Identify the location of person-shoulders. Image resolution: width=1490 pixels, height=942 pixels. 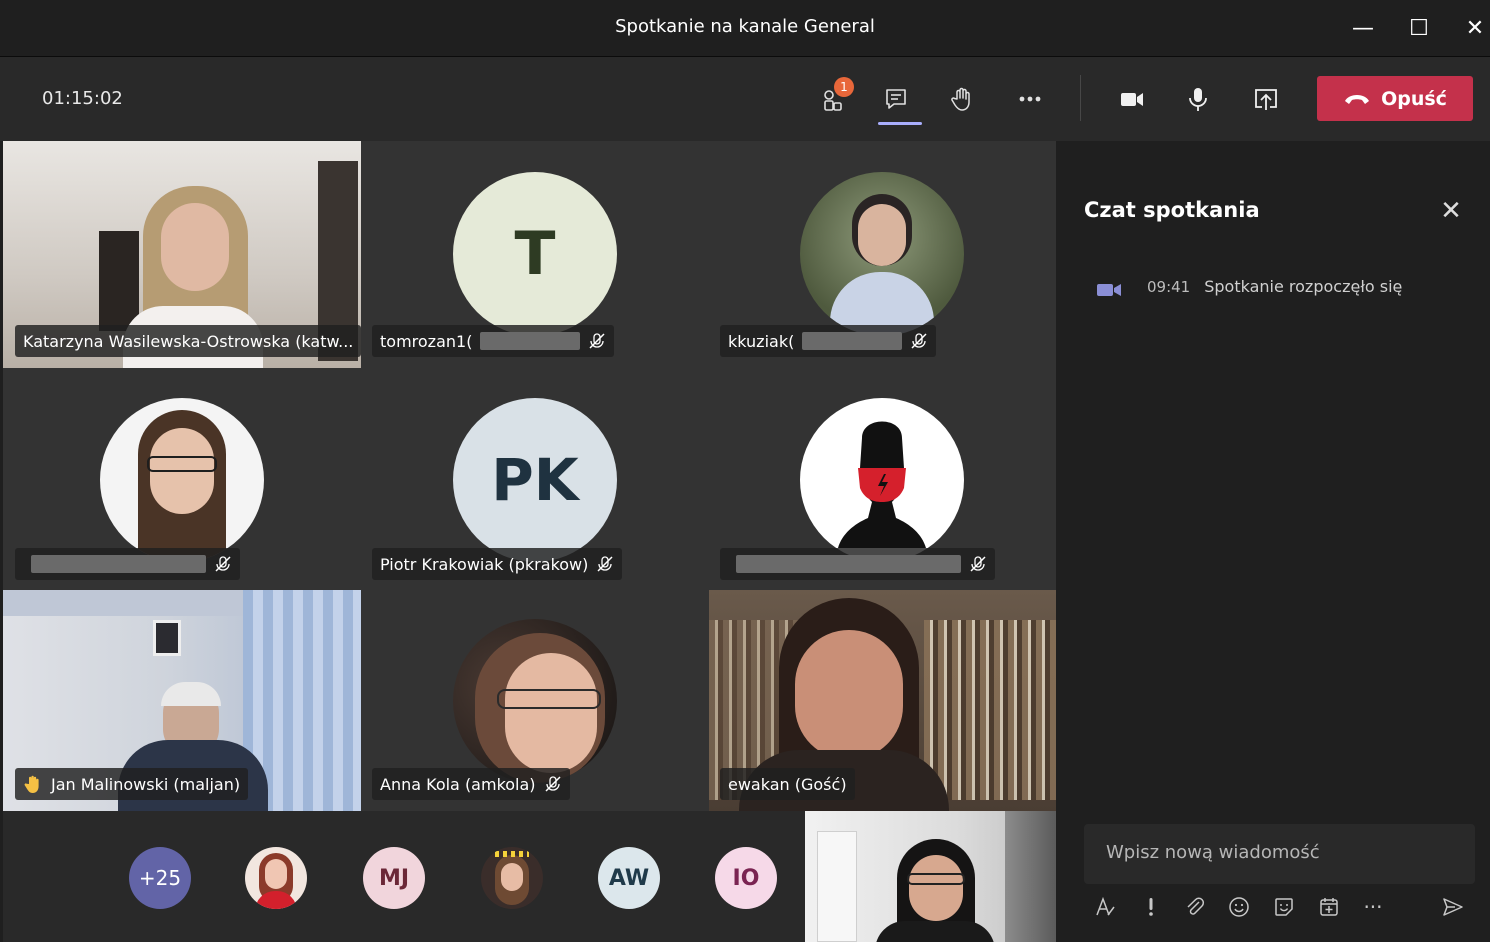
(935, 931).